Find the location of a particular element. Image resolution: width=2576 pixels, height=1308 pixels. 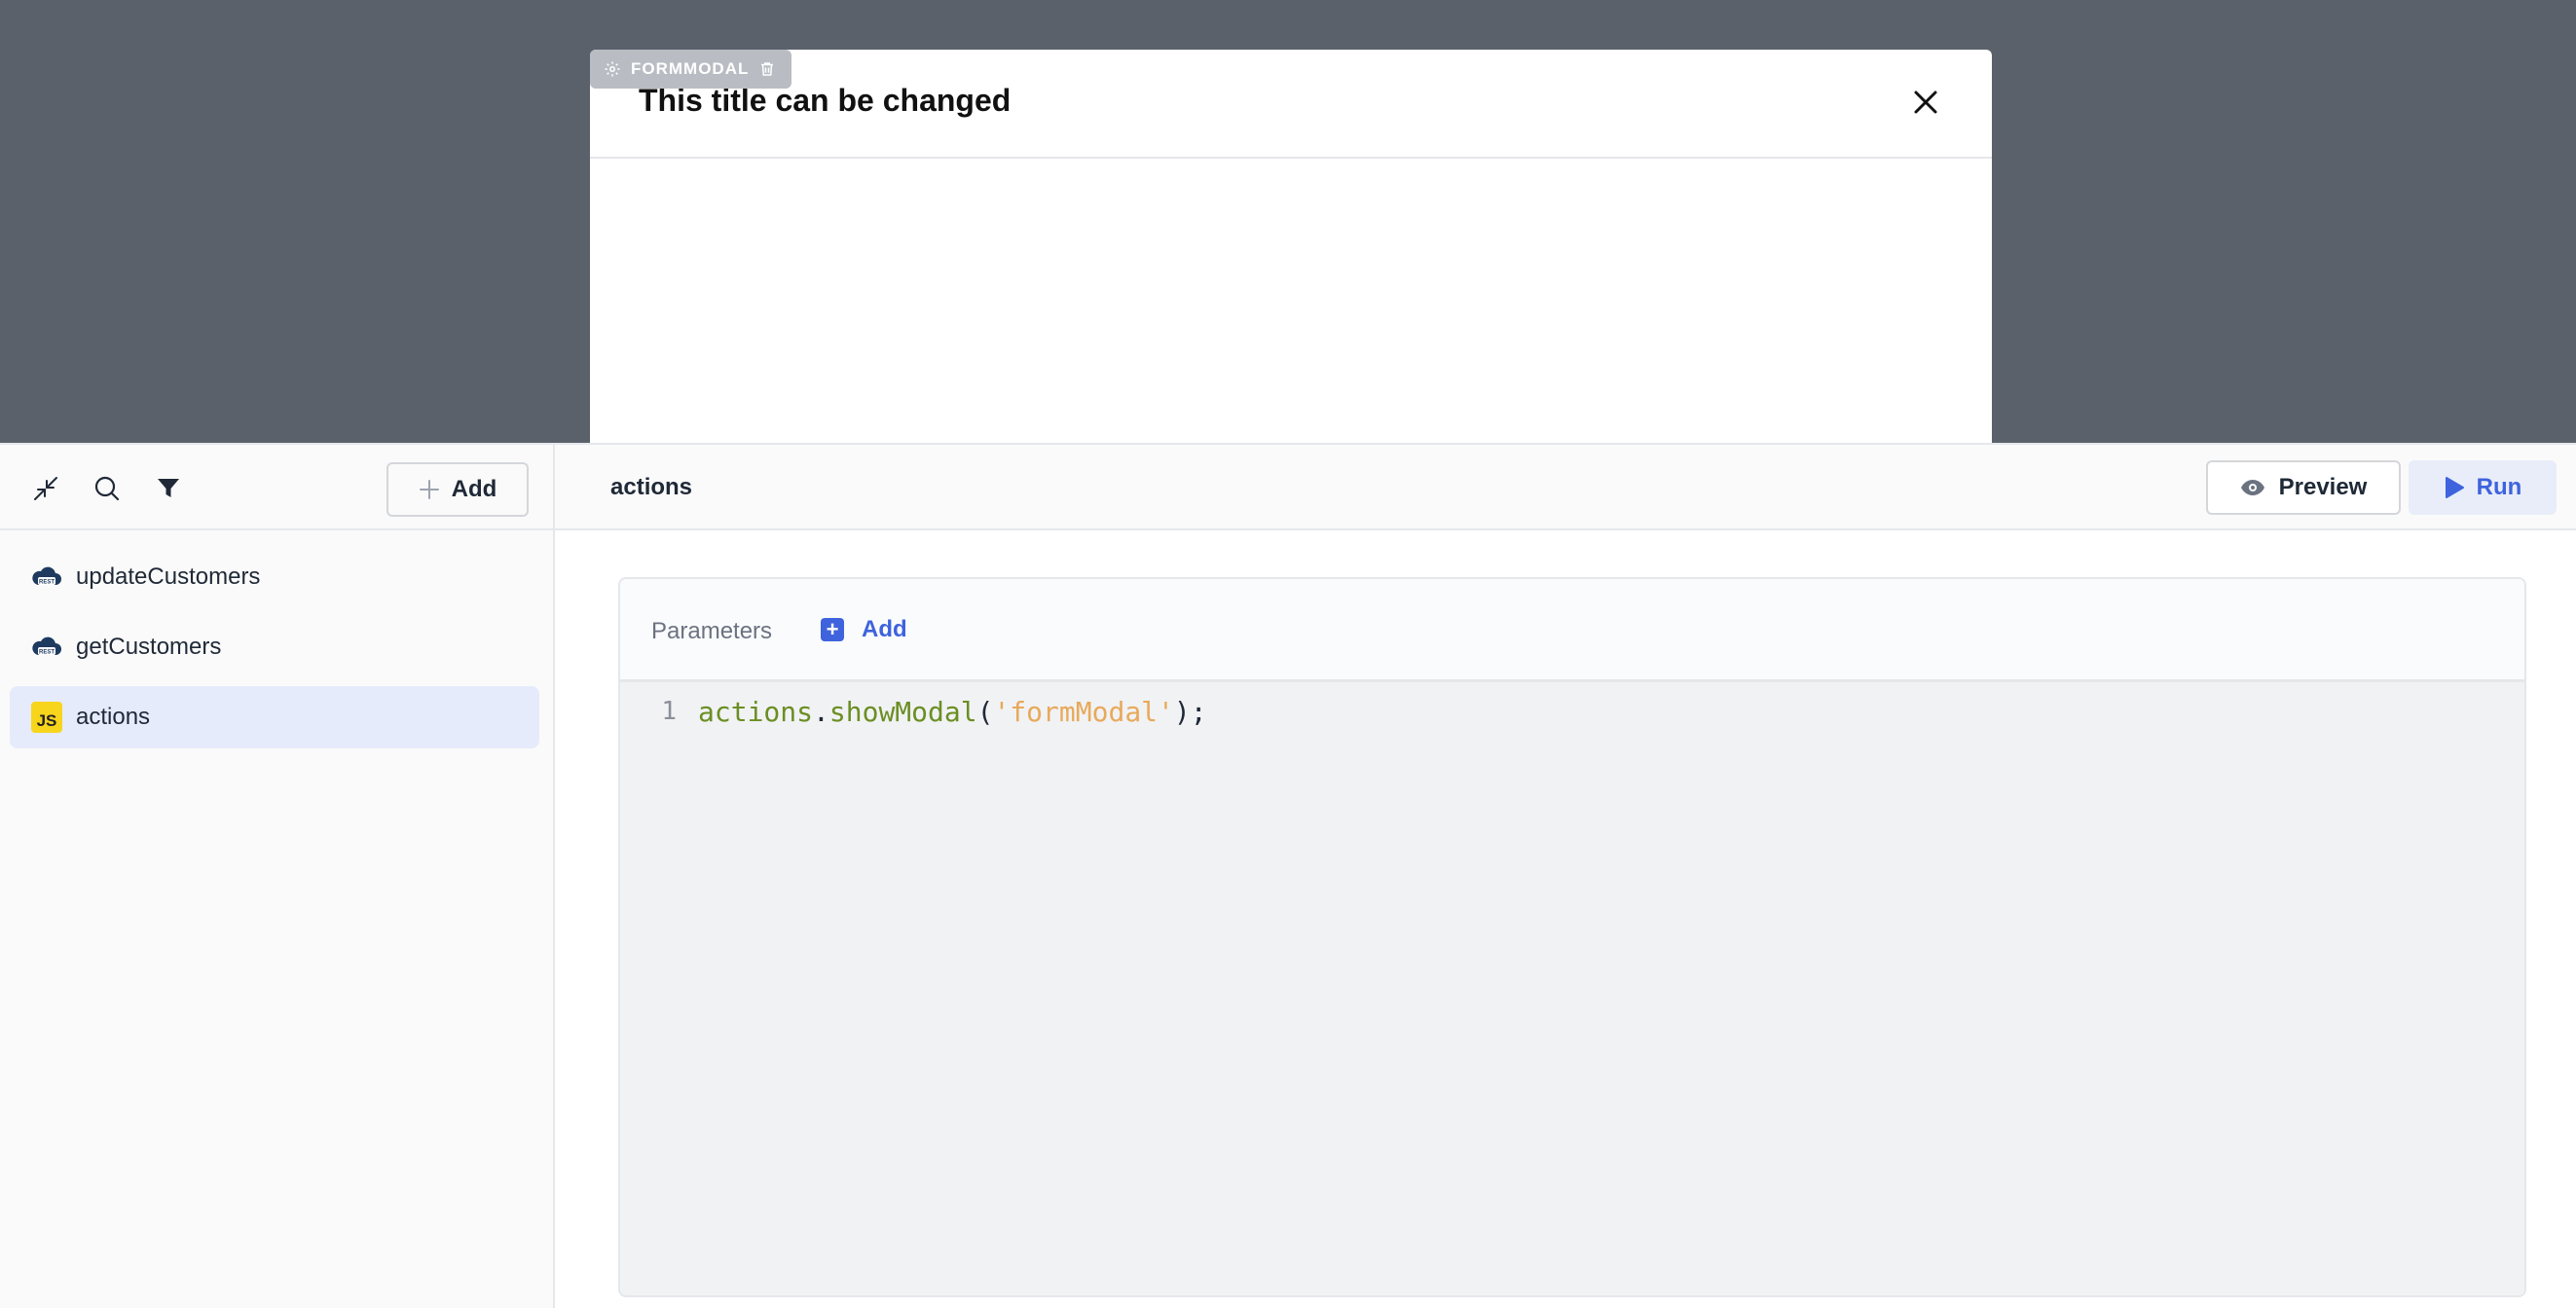

query-item-label: actions is located at coordinates (113, 717).